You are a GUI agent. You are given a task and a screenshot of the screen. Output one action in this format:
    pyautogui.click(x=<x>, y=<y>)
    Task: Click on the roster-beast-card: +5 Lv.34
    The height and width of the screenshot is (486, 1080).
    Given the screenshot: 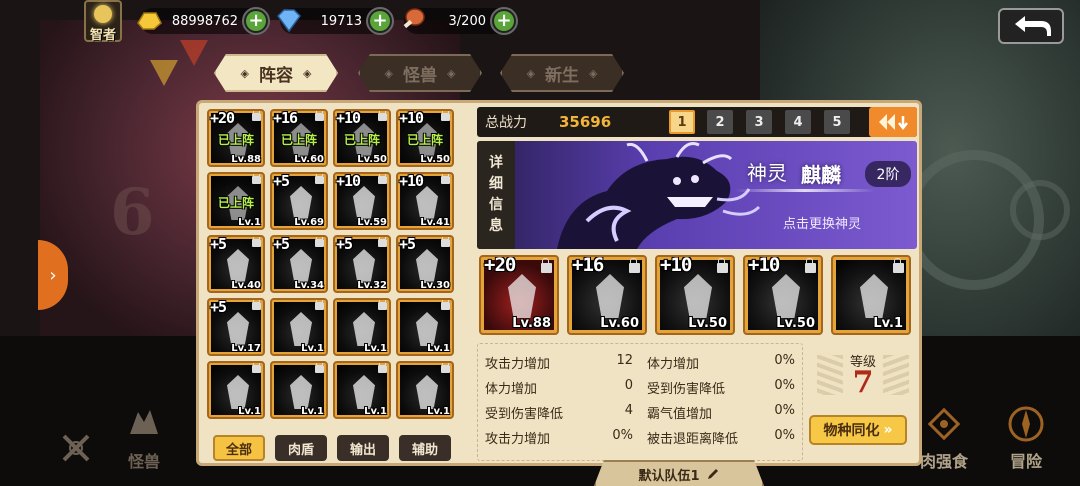 What is the action you would take?
    pyautogui.click(x=299, y=264)
    